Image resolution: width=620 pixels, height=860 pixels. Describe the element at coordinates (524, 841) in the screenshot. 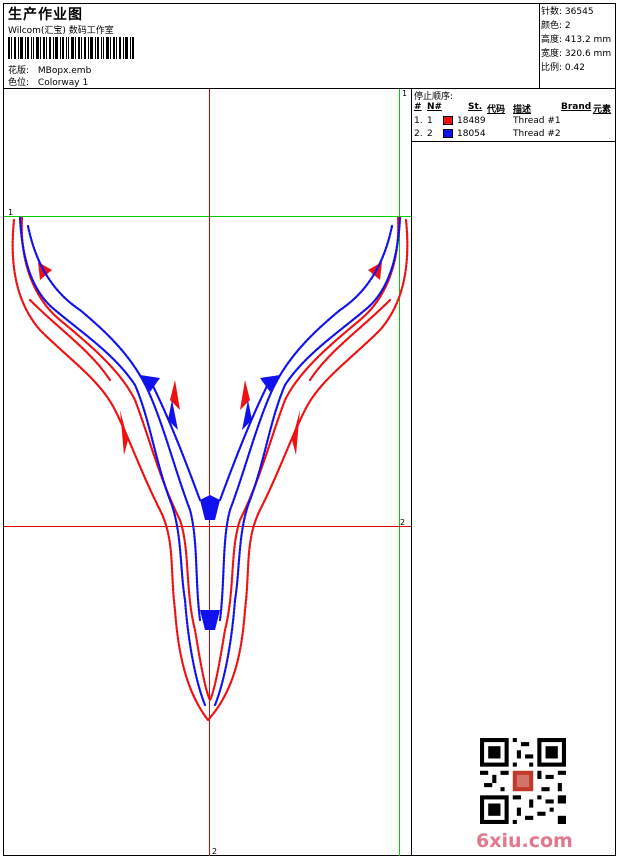

I see `watermark: 6xiu.com` at that location.